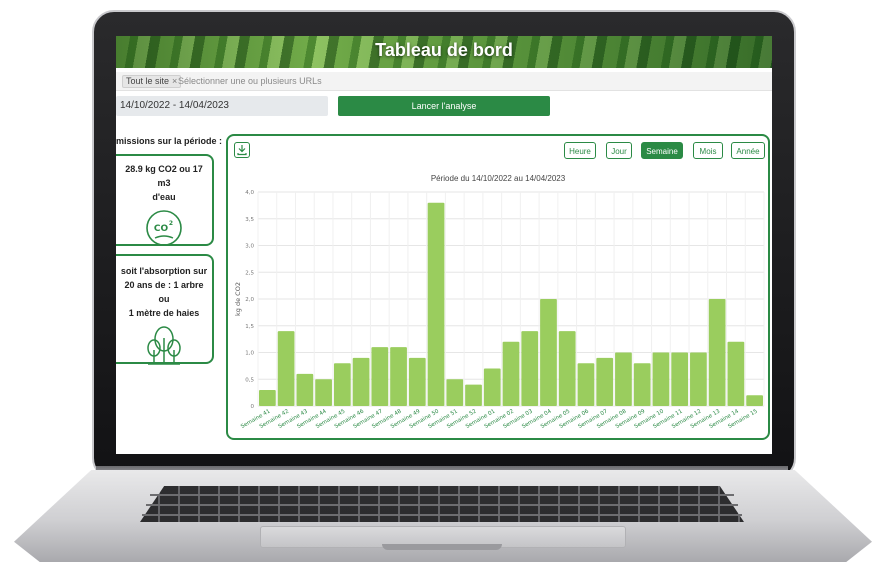 This screenshot has height=571, width=884. Describe the element at coordinates (498, 178) in the screenshot. I see `chart-title: Période du 14/10/2022 au 14/04/2023` at that location.